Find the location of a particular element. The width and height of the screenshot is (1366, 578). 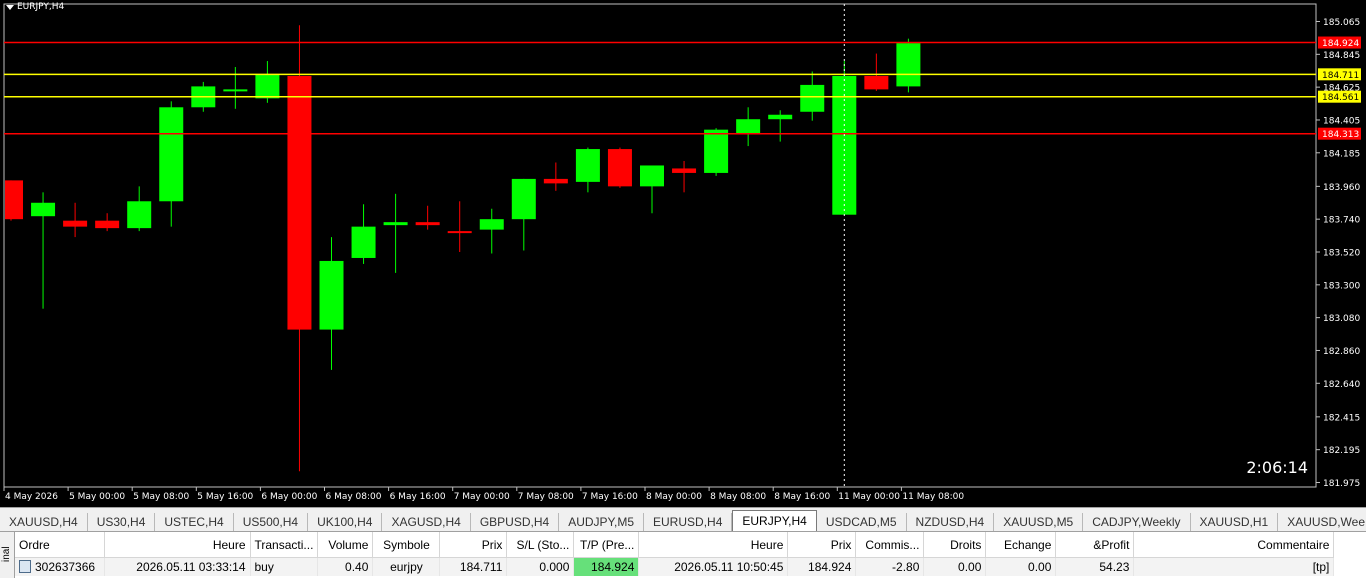

x-tick-label: 8 May 00:00 is located at coordinates (674, 497).